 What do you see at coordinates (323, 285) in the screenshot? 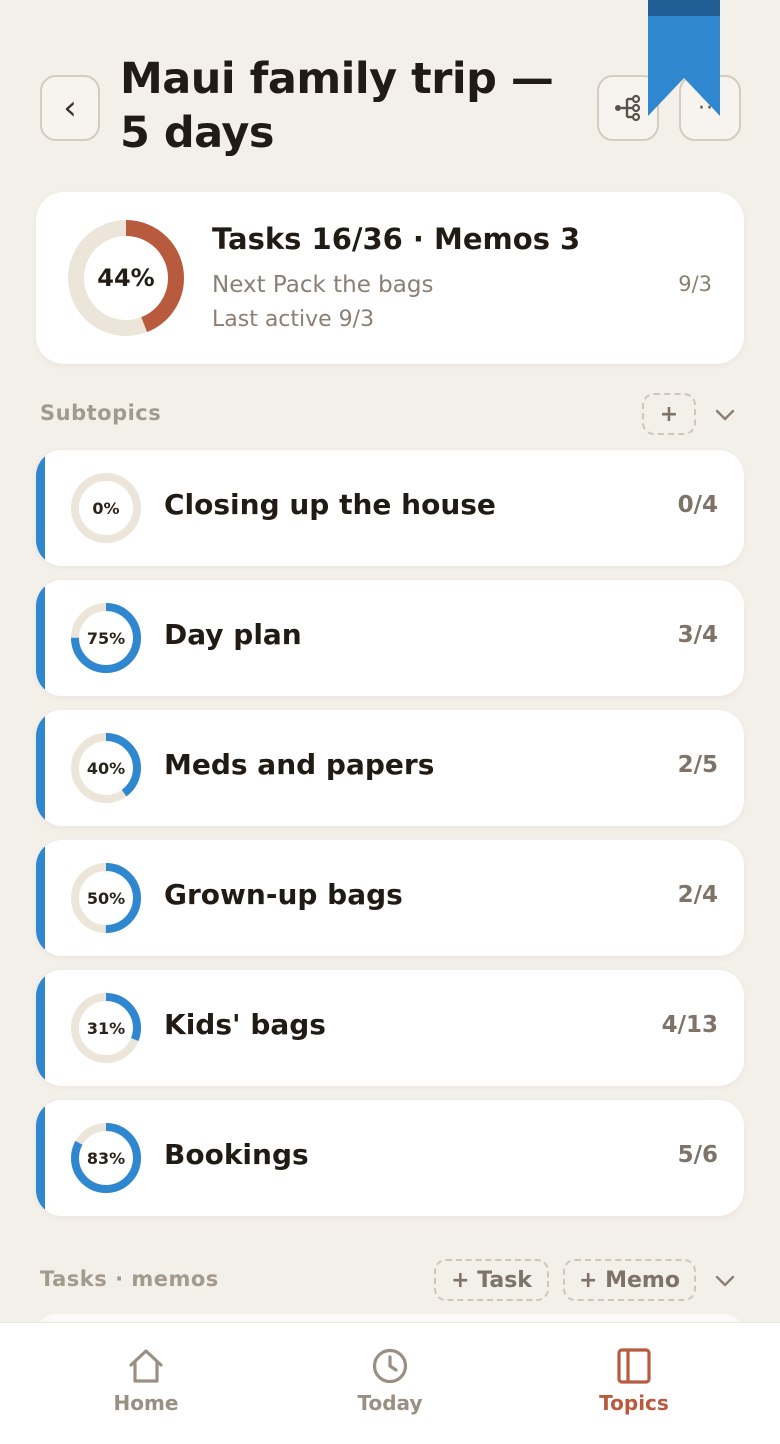
I see `next-task: Next Pack the bags` at bounding box center [323, 285].